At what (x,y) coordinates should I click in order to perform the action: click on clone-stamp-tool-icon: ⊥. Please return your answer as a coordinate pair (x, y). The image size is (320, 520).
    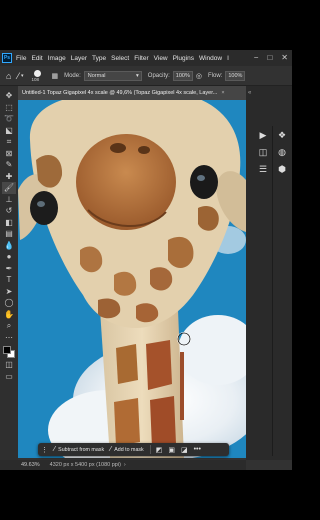
    Looking at the image, I should click on (9, 200).